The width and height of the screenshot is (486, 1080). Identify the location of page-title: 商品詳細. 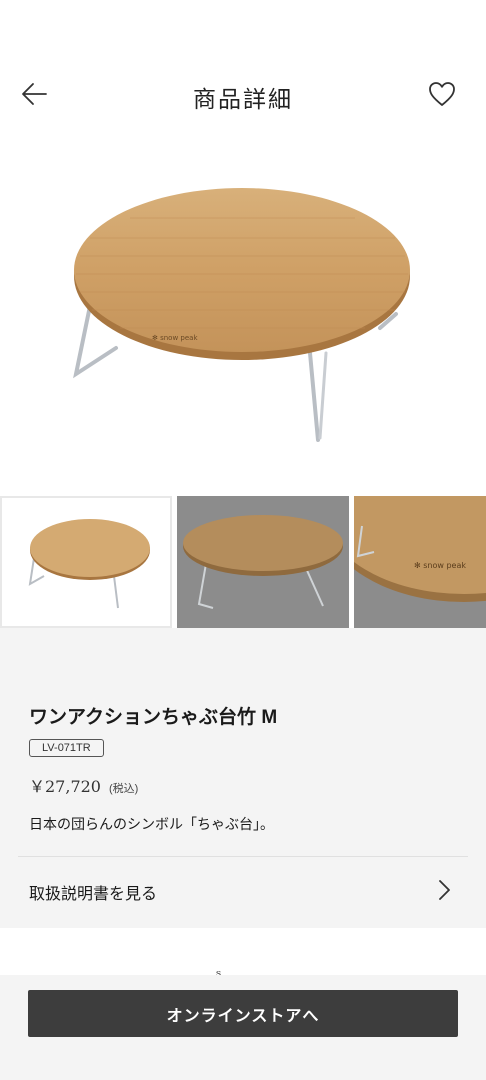
(243, 100).